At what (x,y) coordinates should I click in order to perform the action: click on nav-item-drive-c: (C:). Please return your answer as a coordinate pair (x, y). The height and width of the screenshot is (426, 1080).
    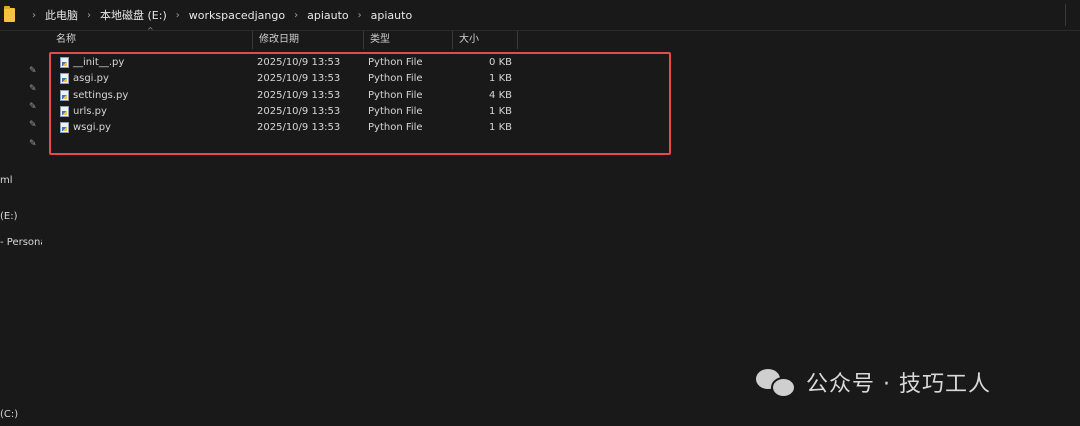
    Looking at the image, I should click on (9, 414).